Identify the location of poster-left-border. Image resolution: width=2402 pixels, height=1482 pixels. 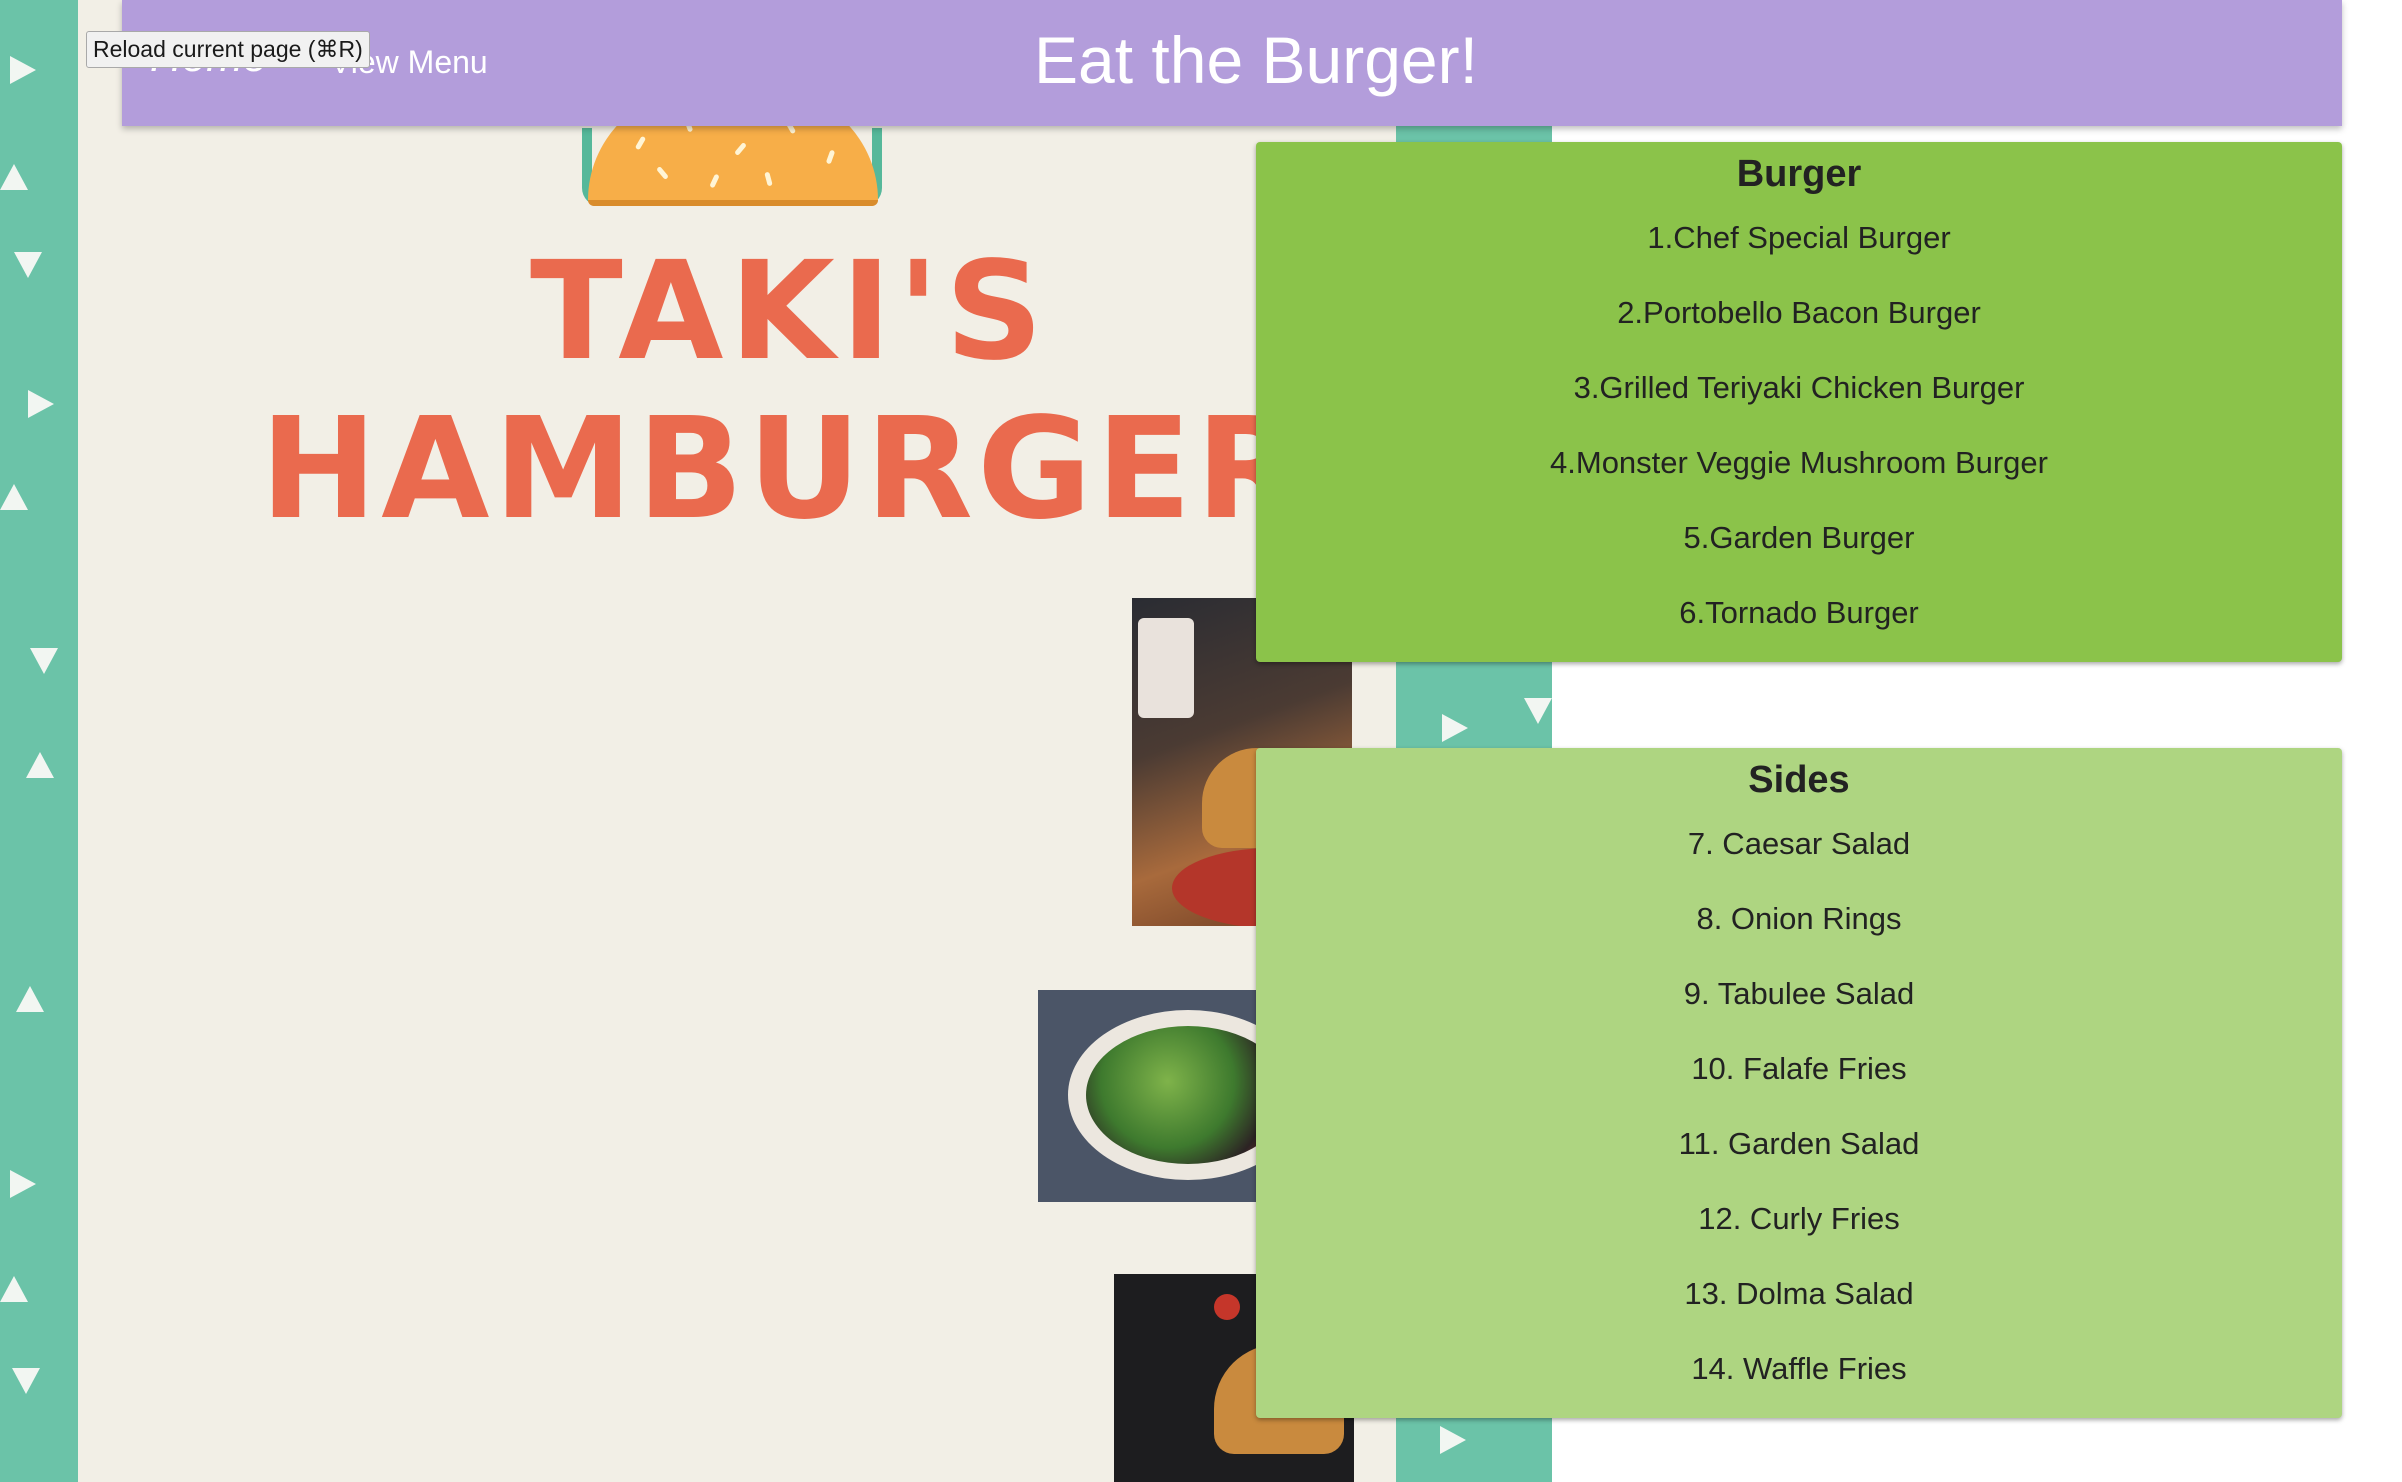
(39, 741).